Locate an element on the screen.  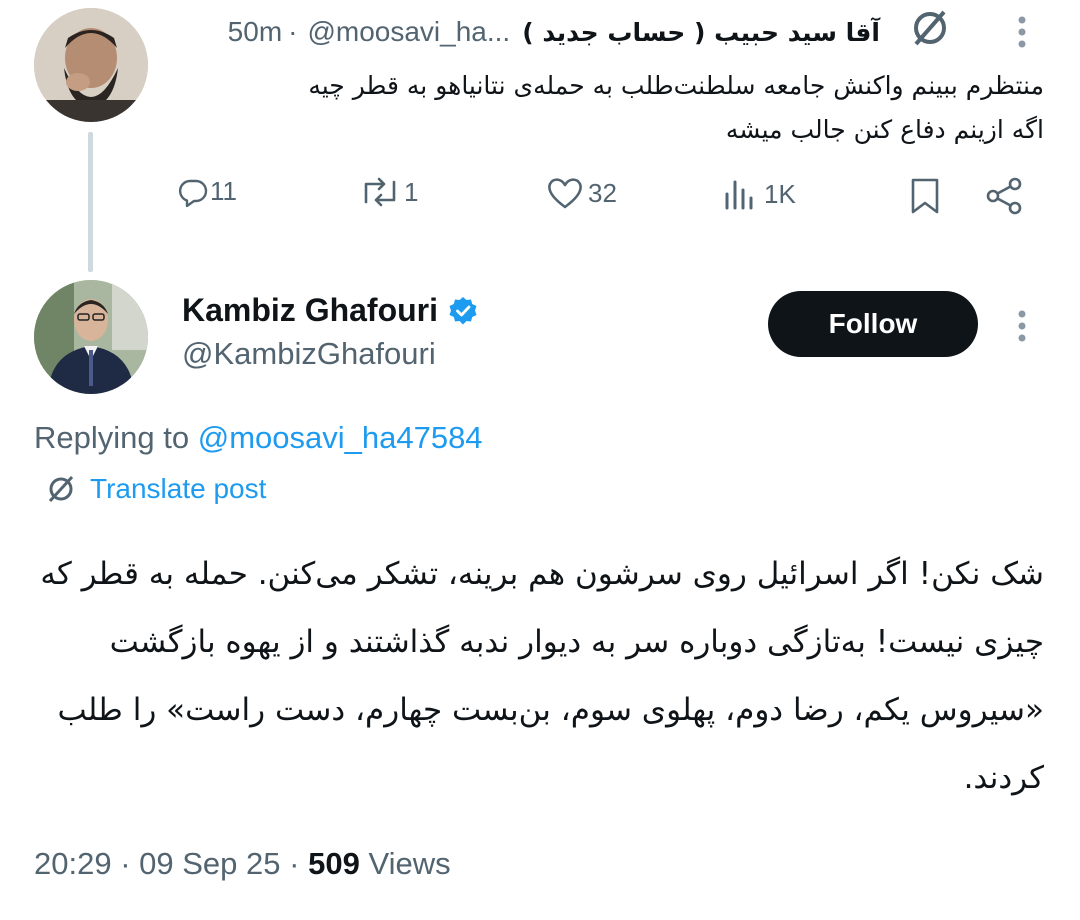
reply-author-name: آقا سید حبیب ( حساب جدید ) is located at coordinates (701, 32).